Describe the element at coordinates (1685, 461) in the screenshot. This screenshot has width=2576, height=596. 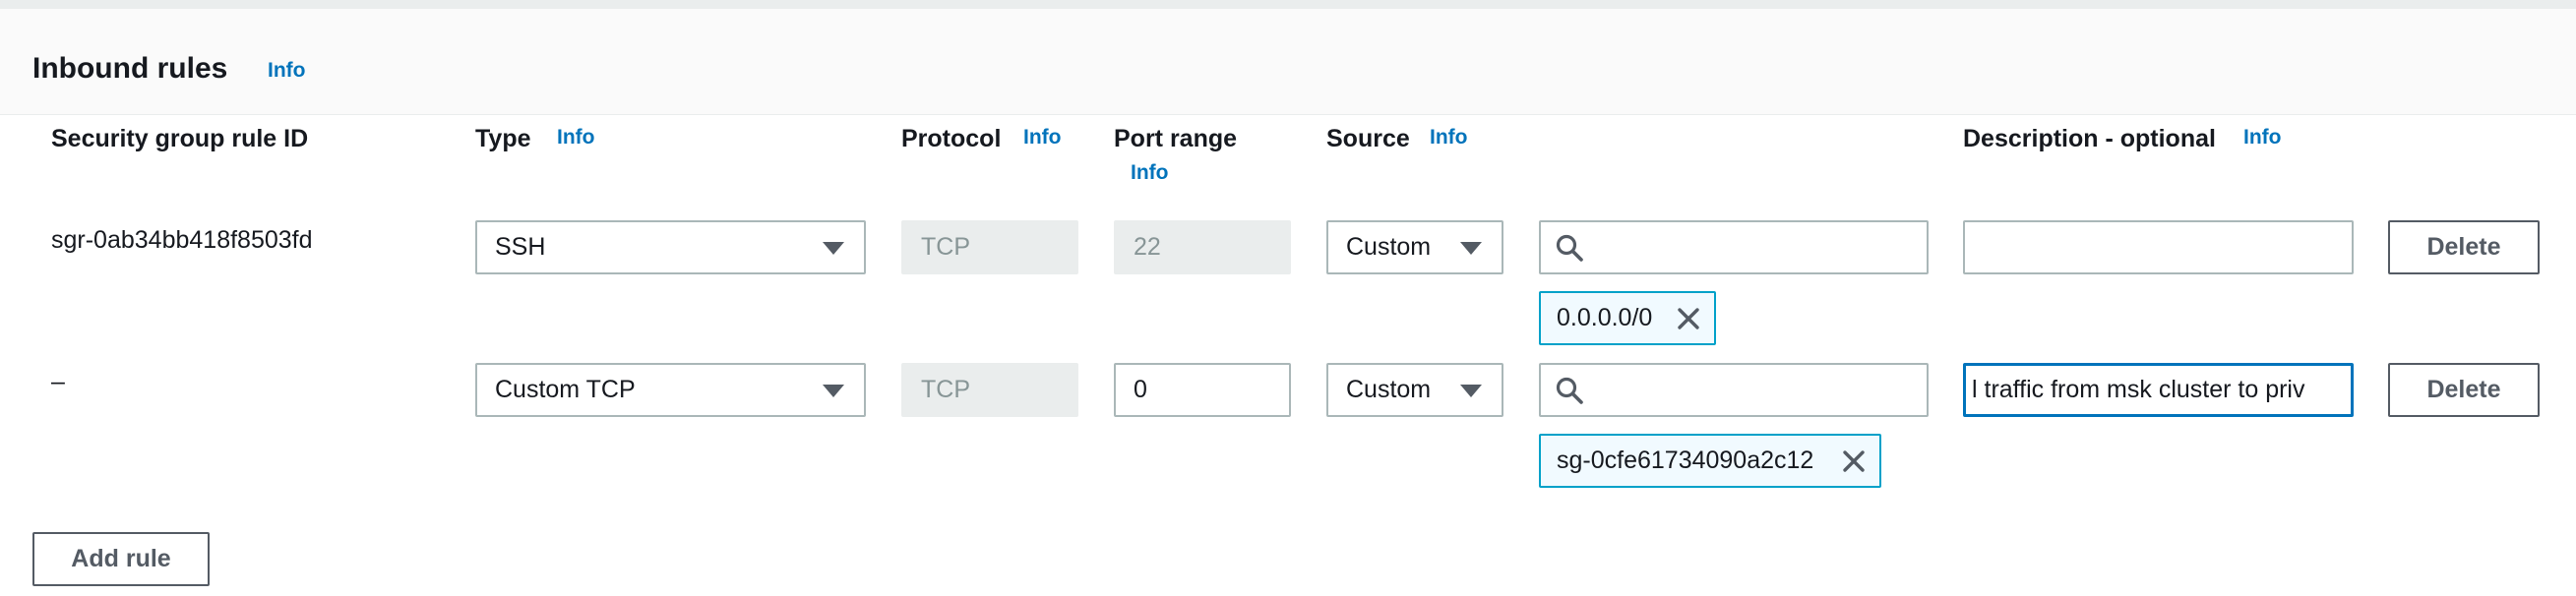
I see `source-token-label: sg-0cfe61734090a2c12` at that location.